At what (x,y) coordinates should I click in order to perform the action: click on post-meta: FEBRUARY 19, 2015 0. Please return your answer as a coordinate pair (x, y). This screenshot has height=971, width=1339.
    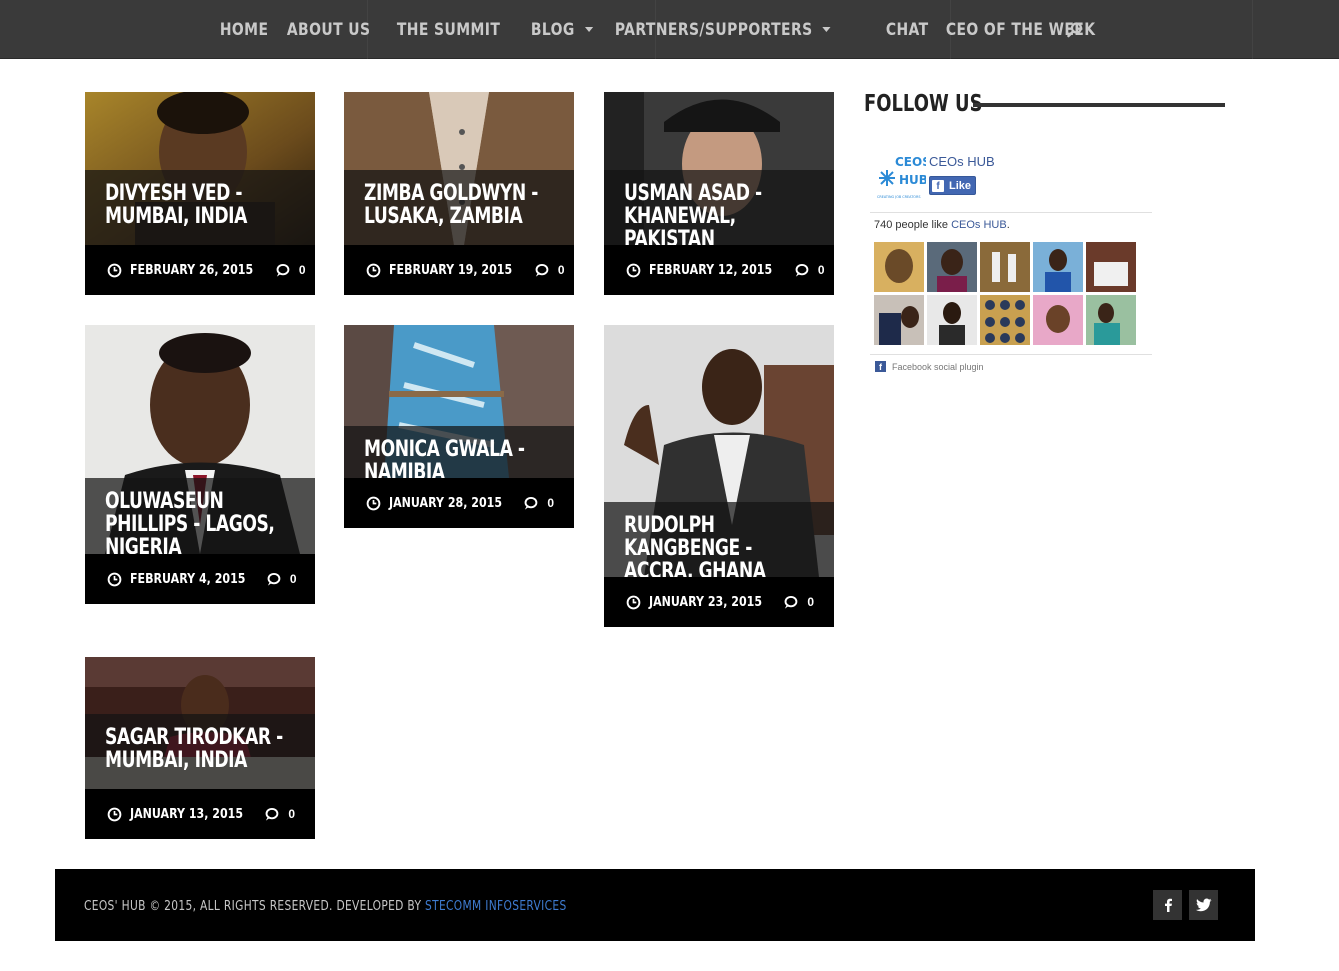
    Looking at the image, I should click on (459, 270).